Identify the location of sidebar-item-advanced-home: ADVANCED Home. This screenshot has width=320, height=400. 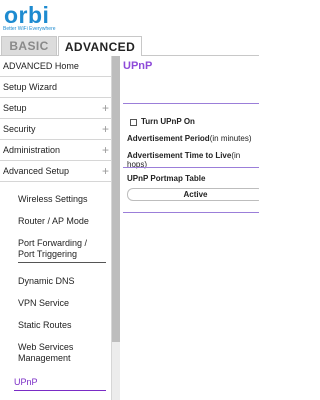
(56, 66).